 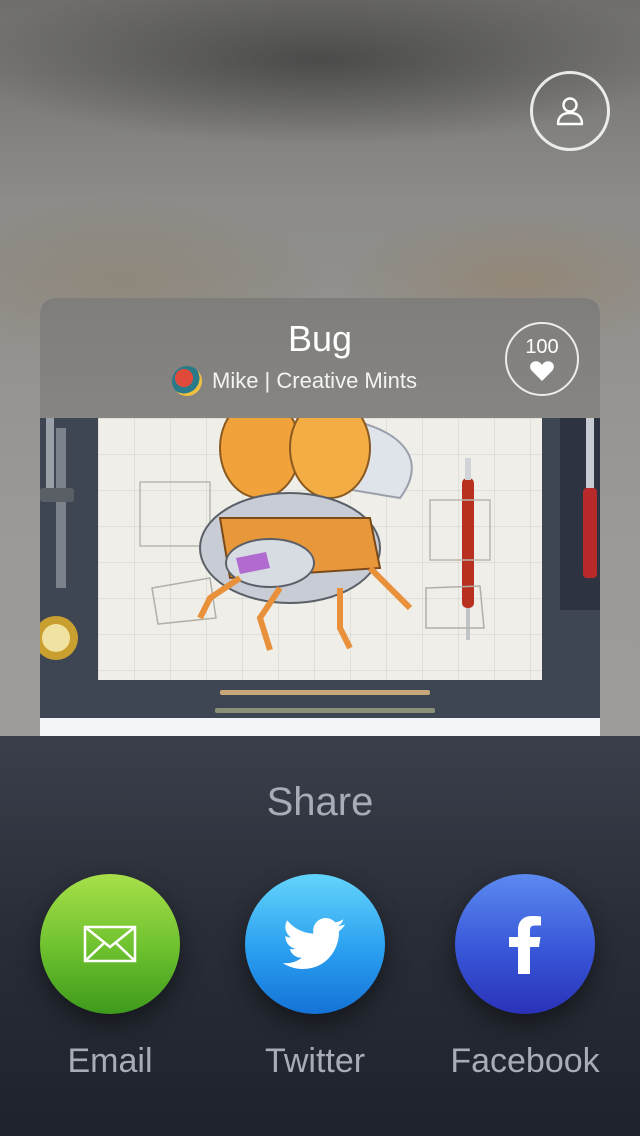 I want to click on share-title: Share, so click(x=320, y=802).